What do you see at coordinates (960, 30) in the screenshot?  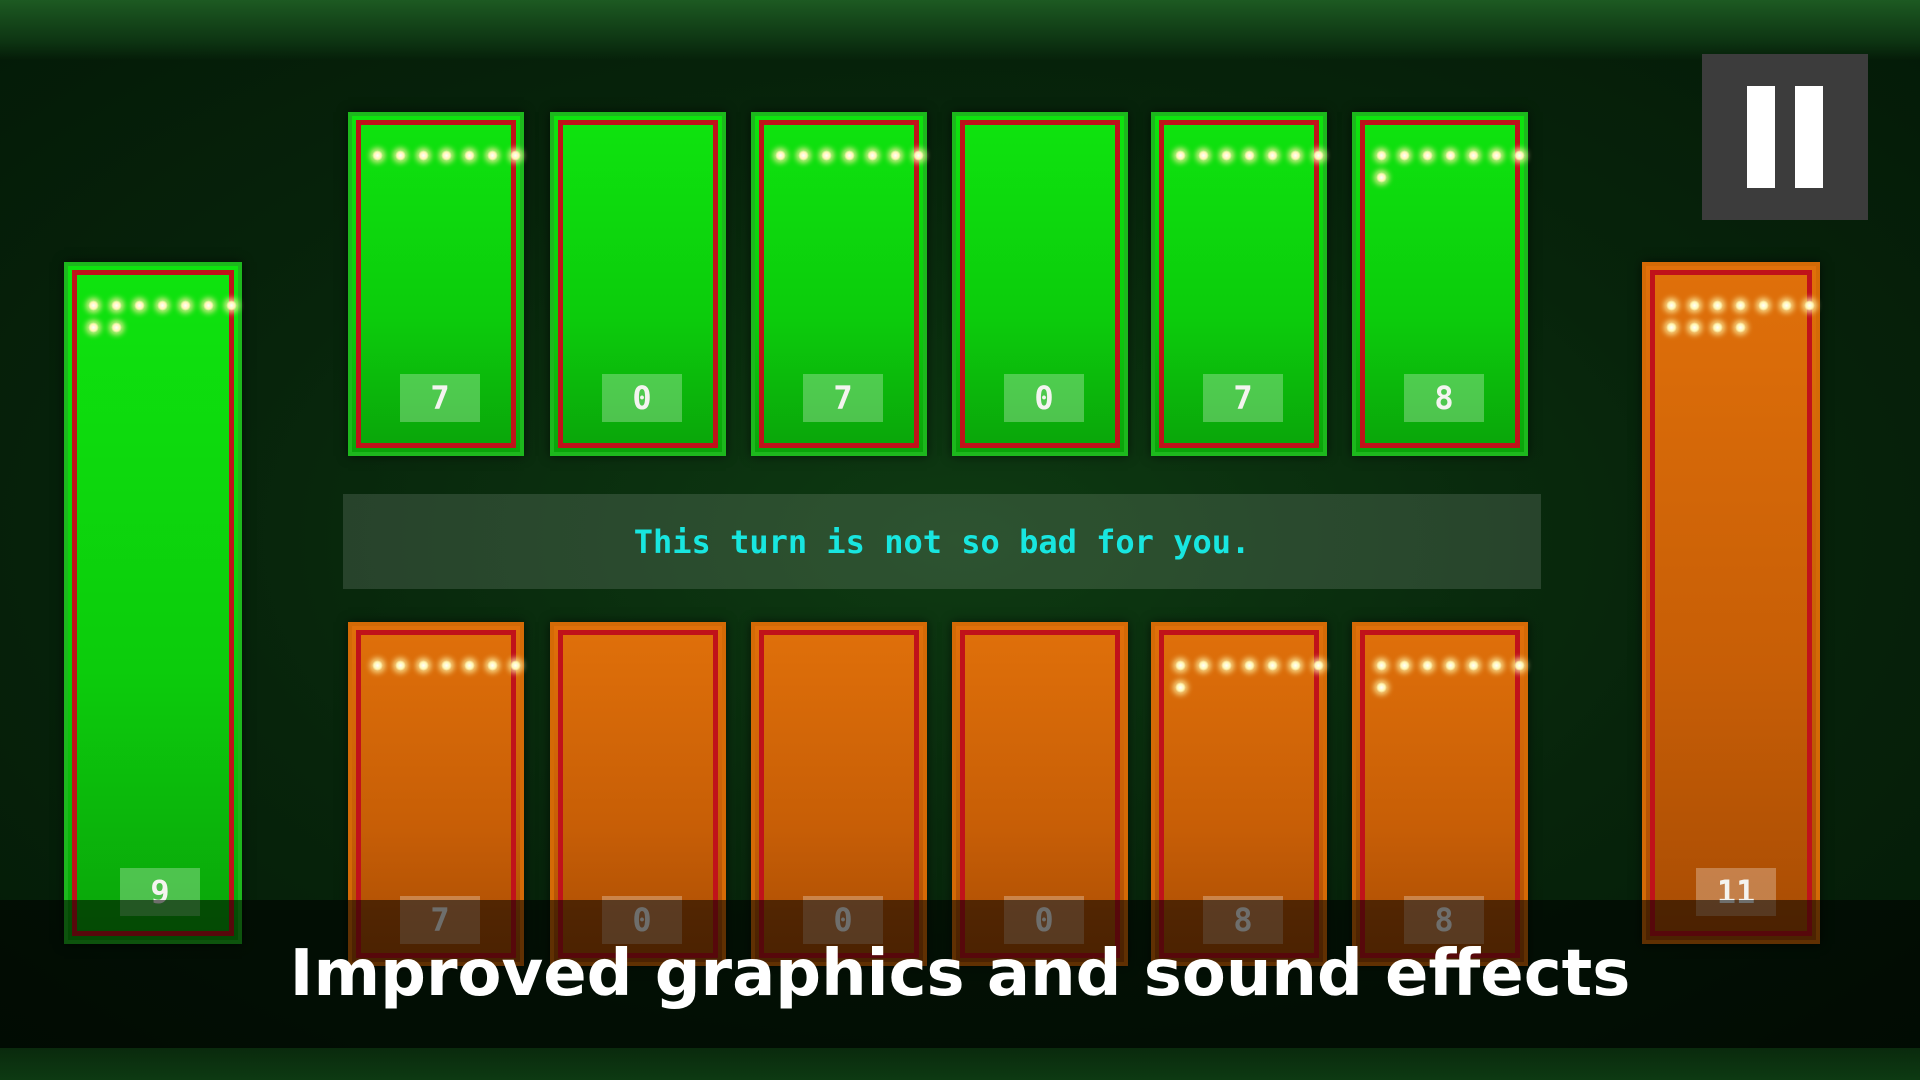 I see `top-gradient-band` at bounding box center [960, 30].